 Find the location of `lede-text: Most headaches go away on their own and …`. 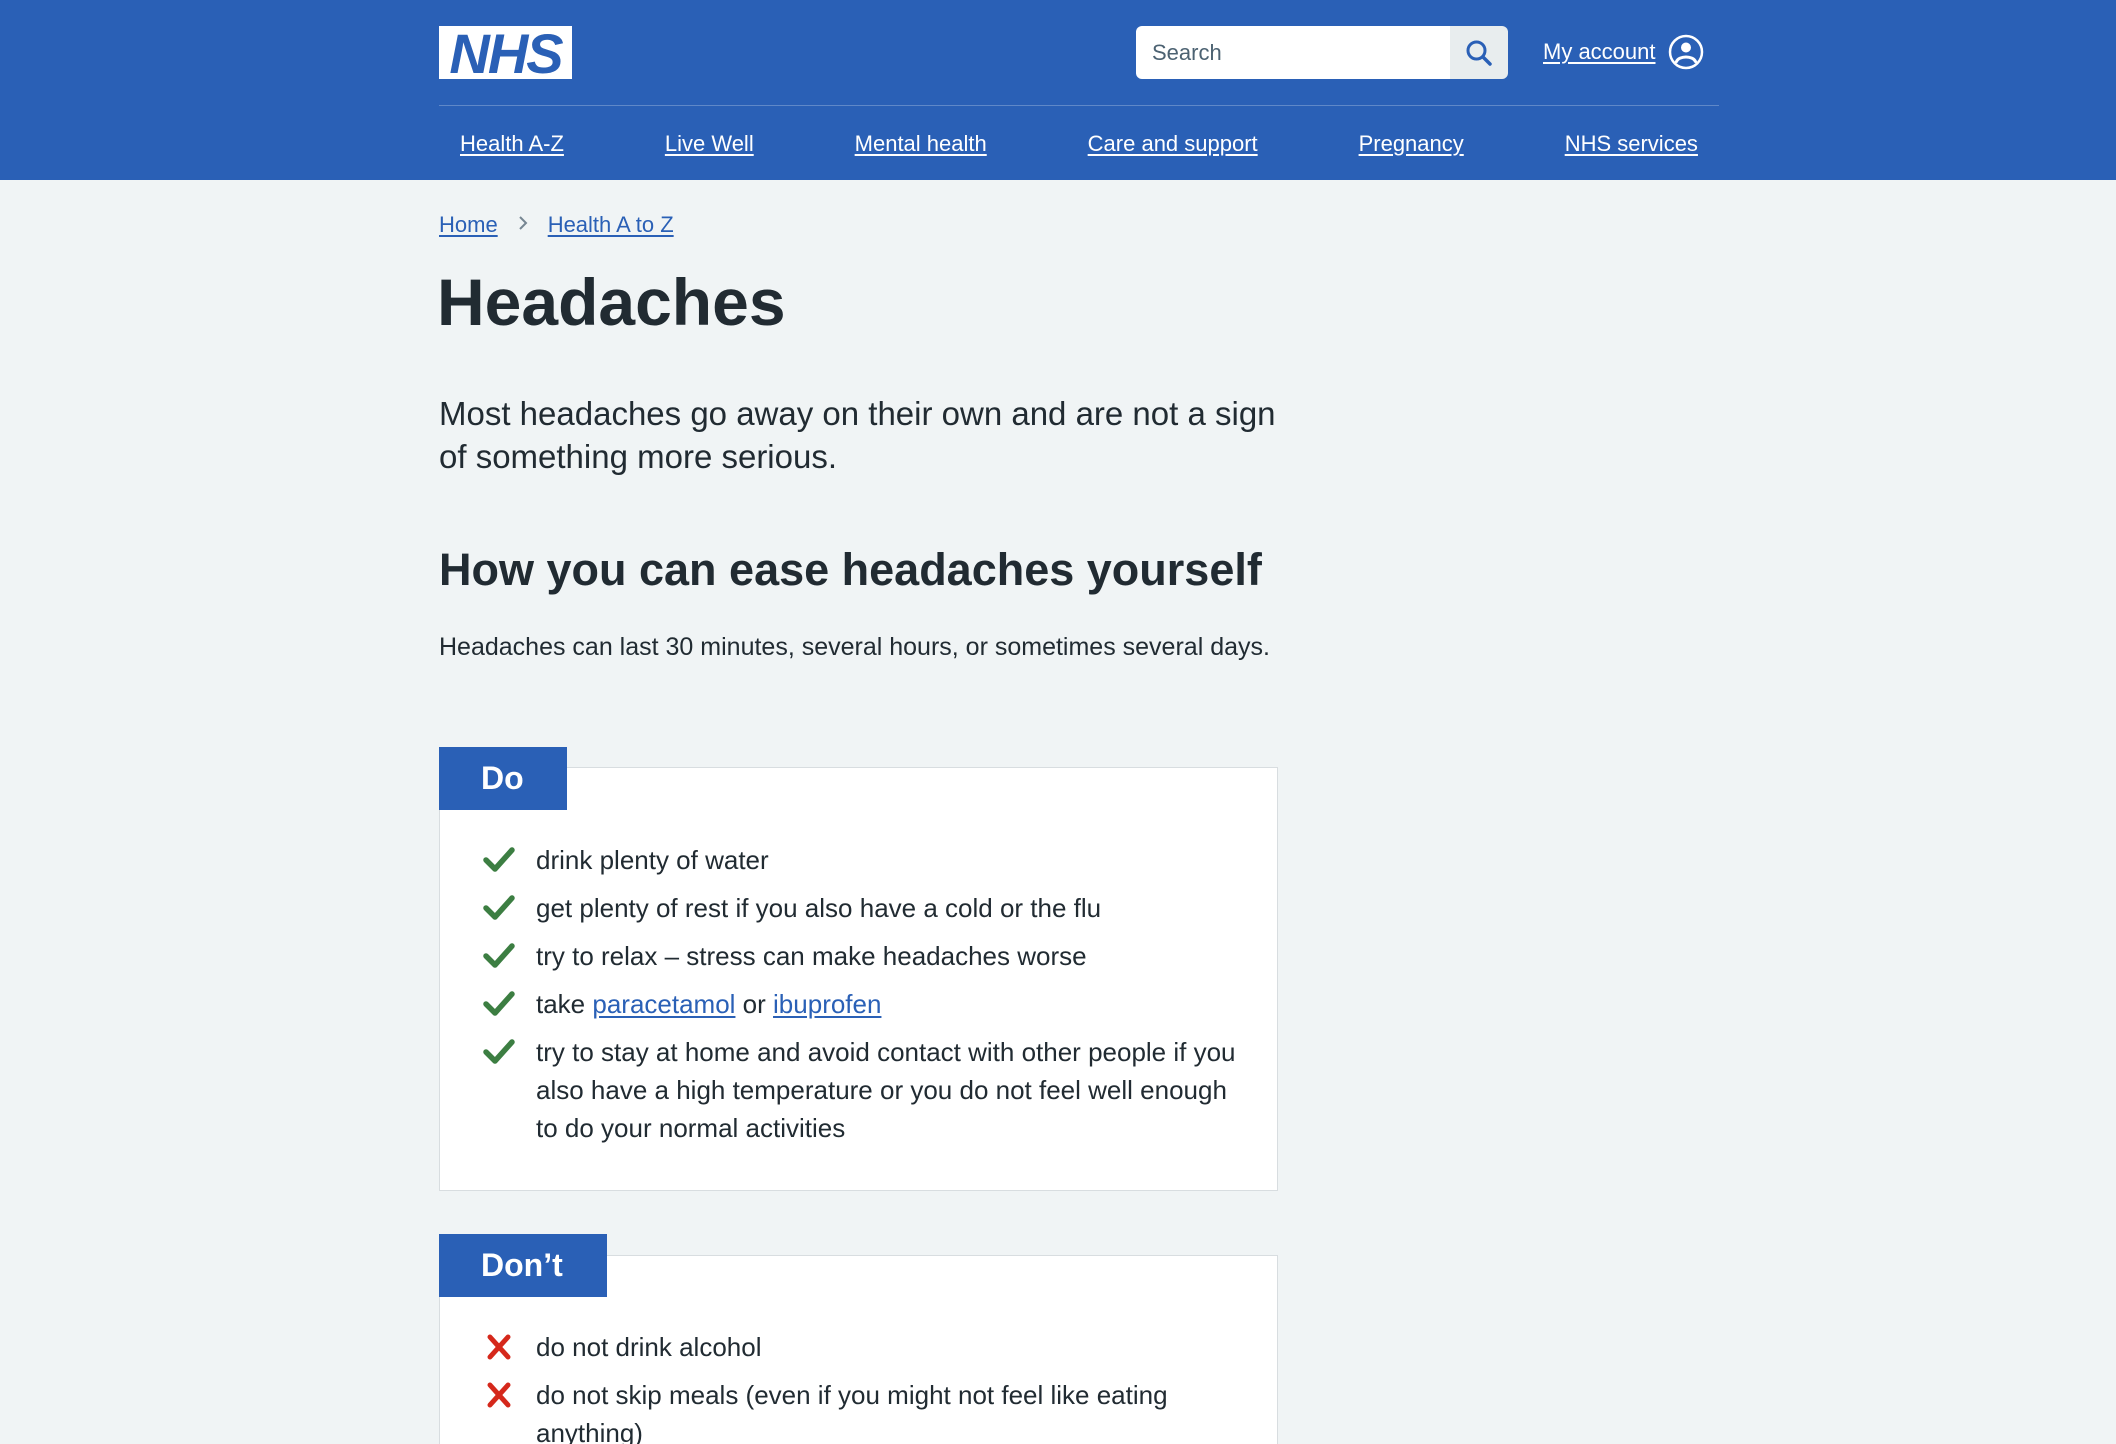

lede-text: Most headaches go away on their own and … is located at coordinates (857, 435).